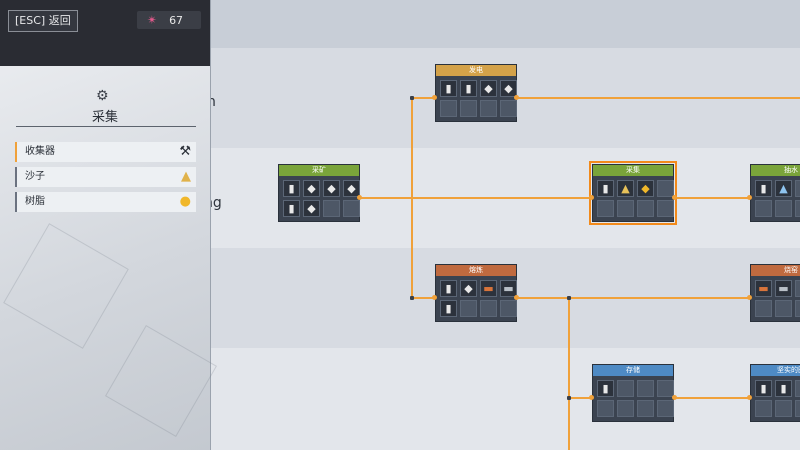 The height and width of the screenshot is (450, 800). Describe the element at coordinates (105, 202) in the screenshot. I see `list-item-resin: 树脂 ●` at that location.